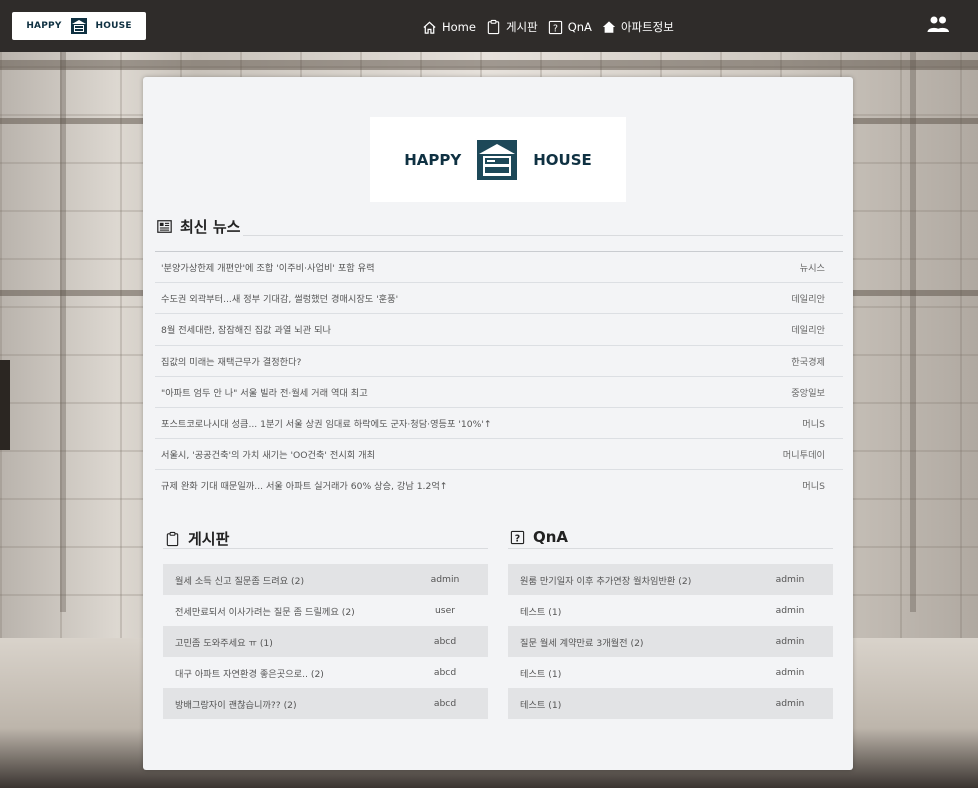 Image resolution: width=978 pixels, height=788 pixels. Describe the element at coordinates (264, 393) in the screenshot. I see `news-headline: "아파트 엄두 안 나" 서울 빌라 전·월세 거래 역대 최고` at that location.